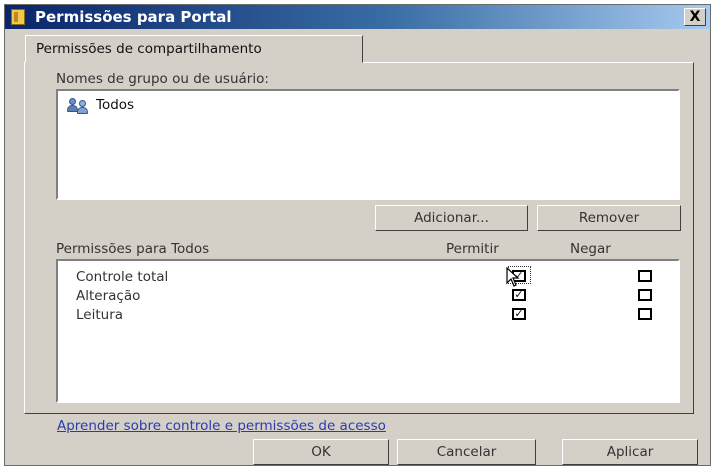  What do you see at coordinates (645, 295) in the screenshot?
I see `deny-checkbox-change` at bounding box center [645, 295].